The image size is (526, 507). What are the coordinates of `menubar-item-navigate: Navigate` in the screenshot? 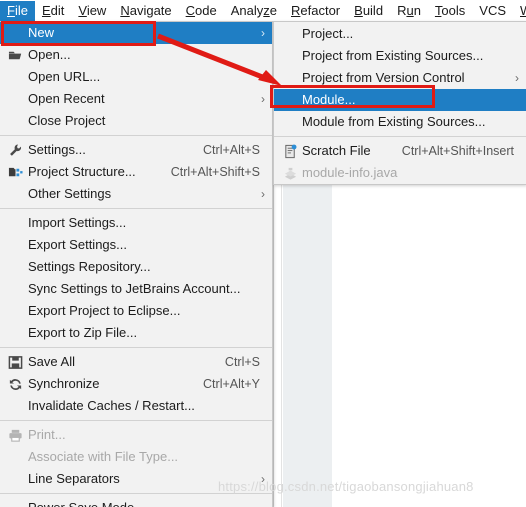 It's located at (145, 11).